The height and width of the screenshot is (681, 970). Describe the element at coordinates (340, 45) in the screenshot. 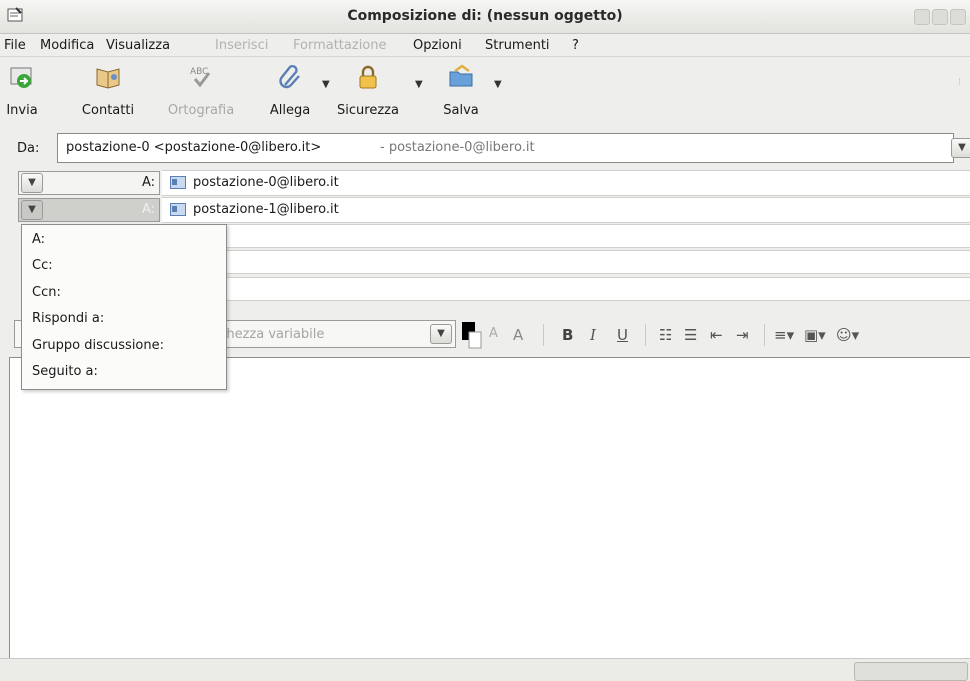

I see `menu-formattazione: Formattazione` at that location.